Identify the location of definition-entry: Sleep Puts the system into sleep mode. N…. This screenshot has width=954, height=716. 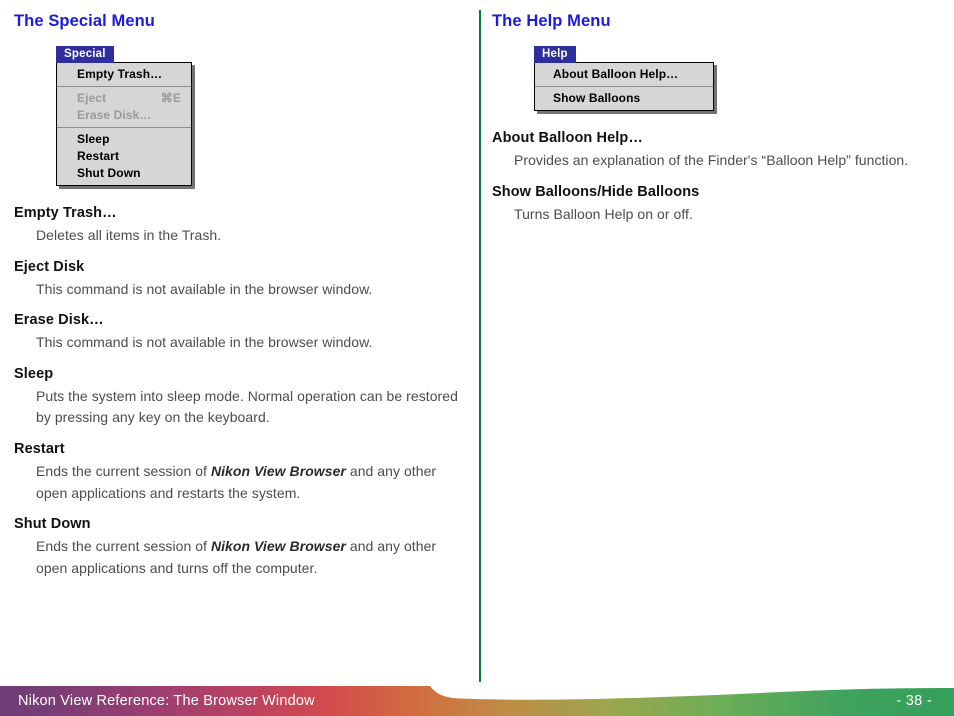
(241, 397).